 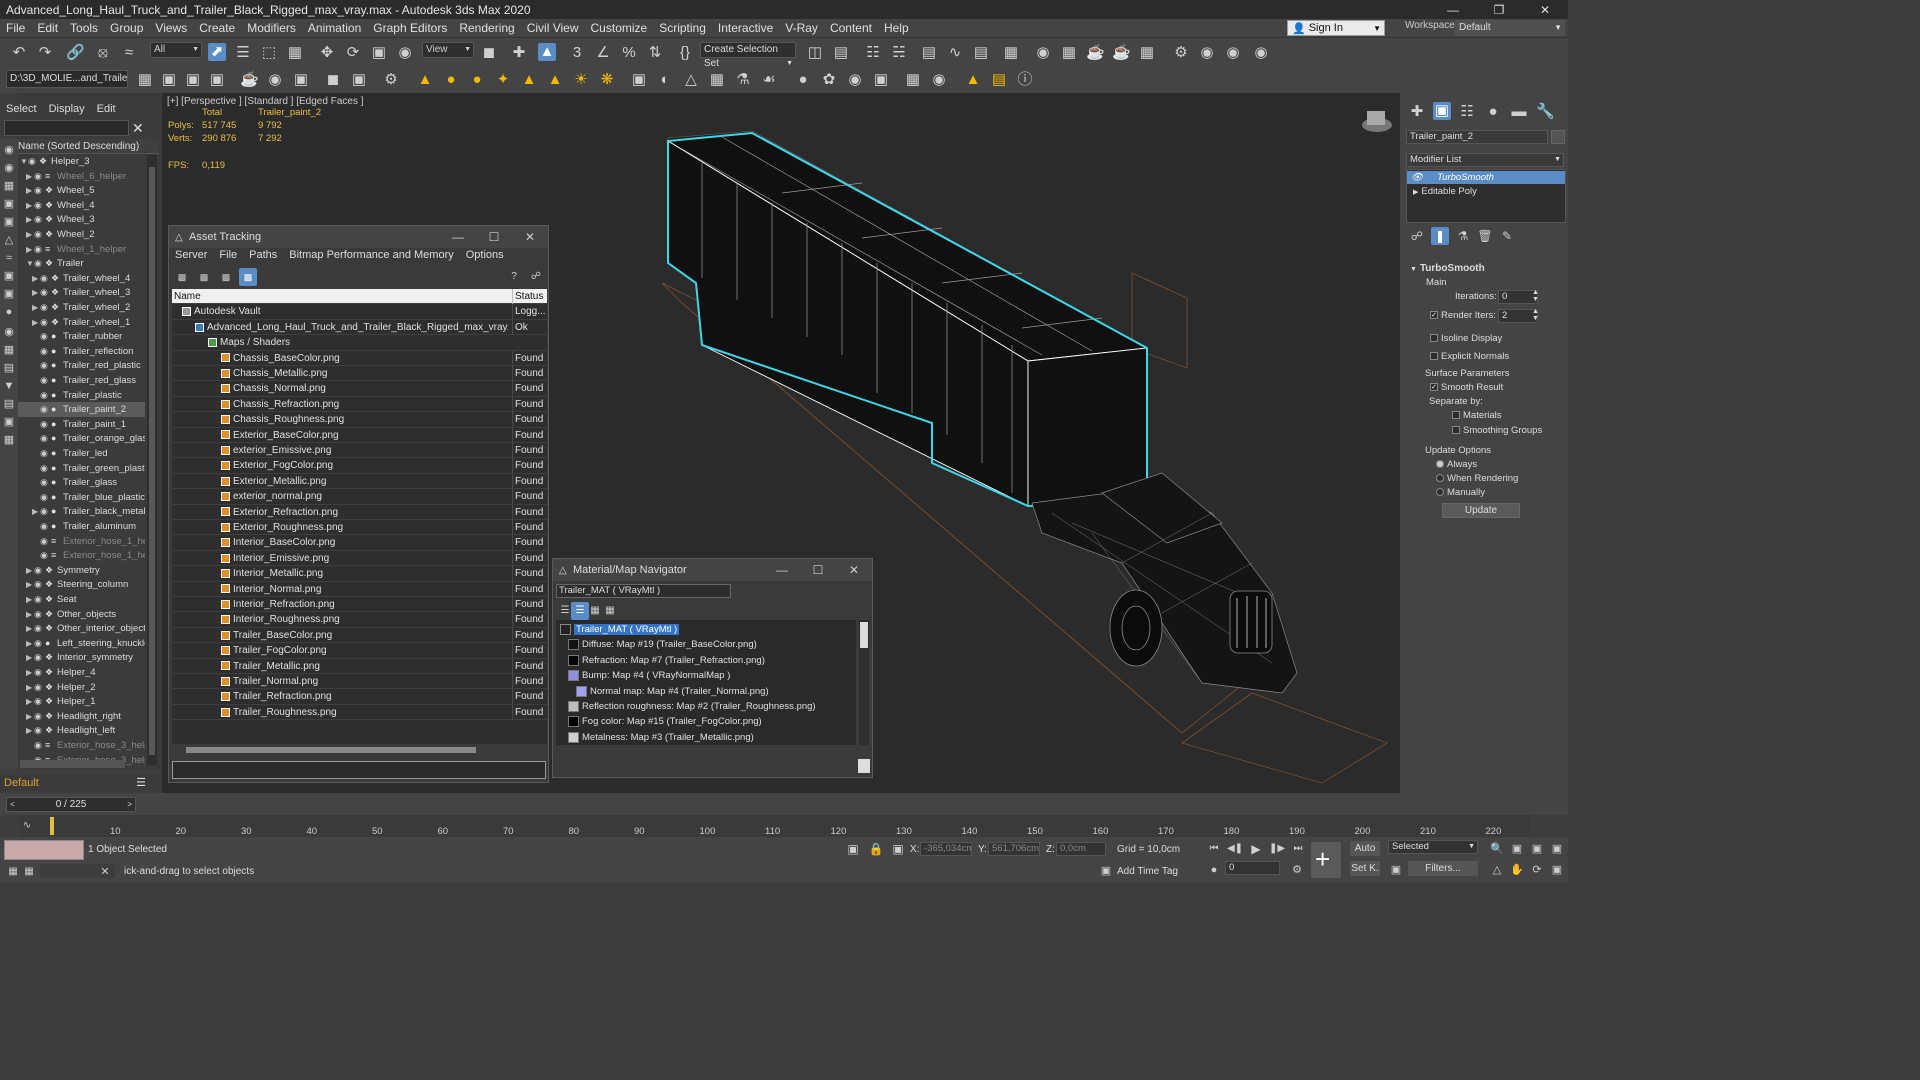 What do you see at coordinates (9, 294) in the screenshot?
I see `display-xrefs-icon: ▣` at bounding box center [9, 294].